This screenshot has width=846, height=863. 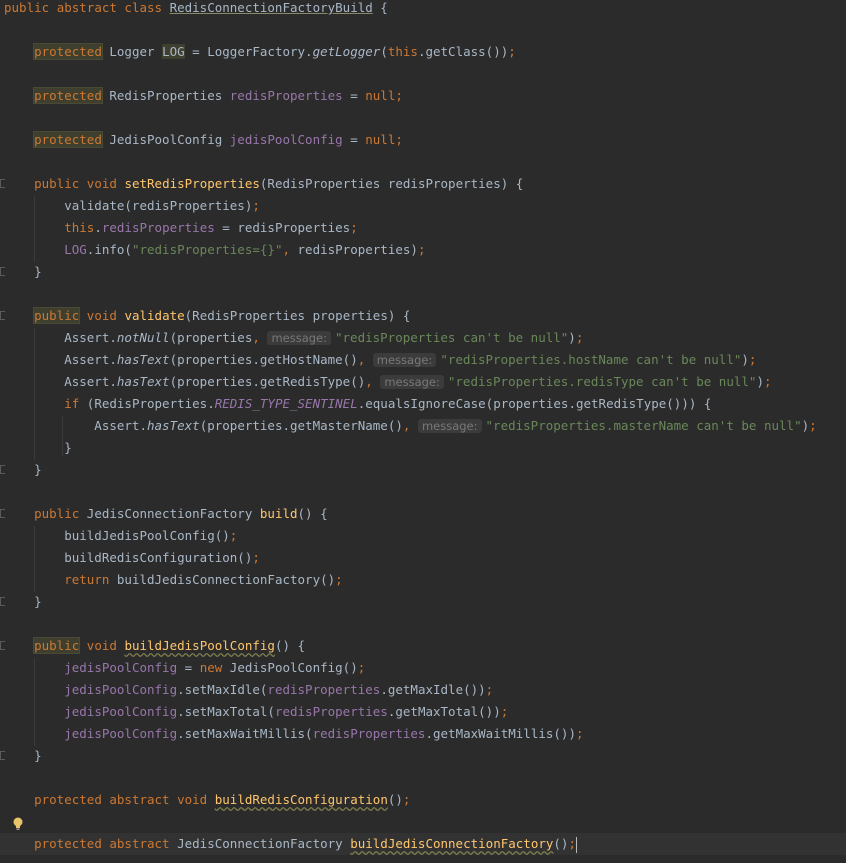 I want to click on code-token: .setMaxTotal(, so click(x=226, y=711).